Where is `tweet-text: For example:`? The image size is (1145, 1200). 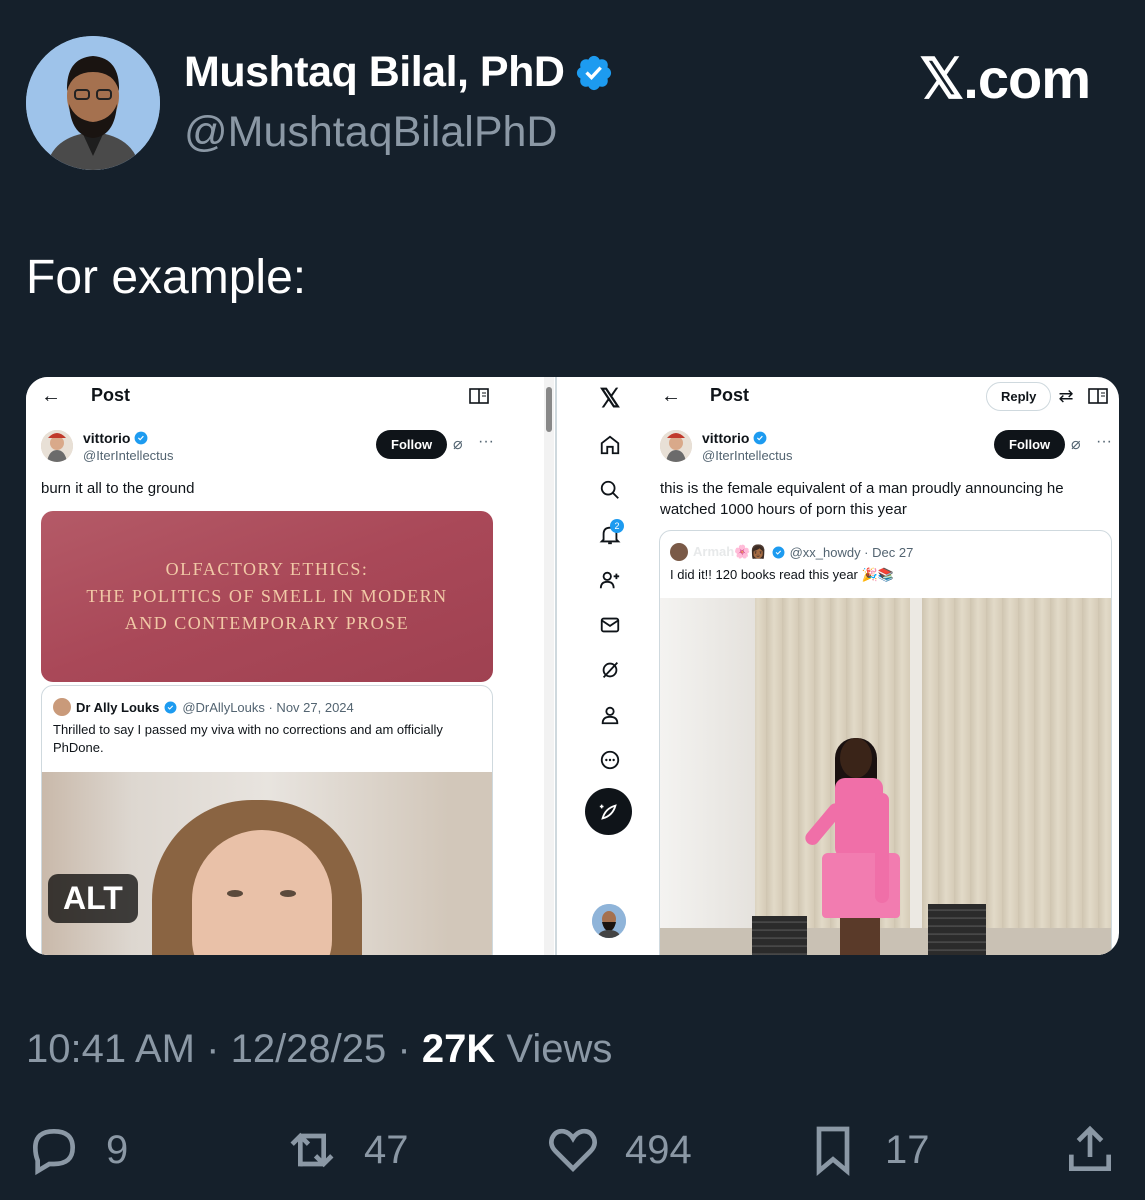
tweet-text: For example: is located at coordinates (166, 277).